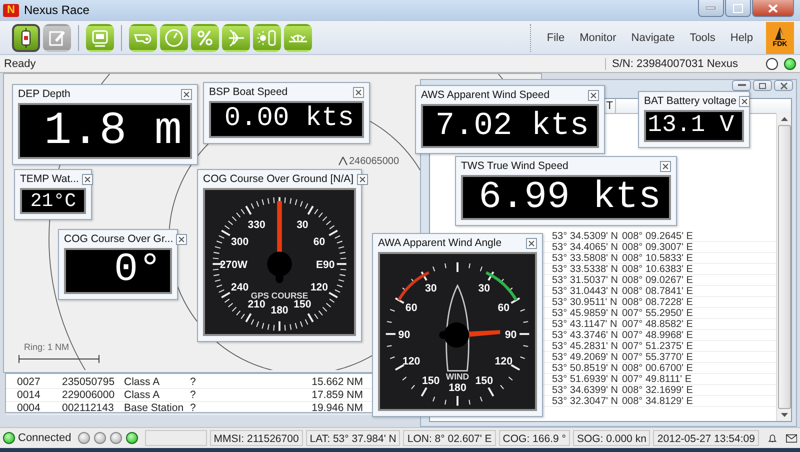 The height and width of the screenshot is (452, 800). Describe the element at coordinates (336, 408) in the screenshot. I see `table-cell-text: 19.946 NM` at that location.